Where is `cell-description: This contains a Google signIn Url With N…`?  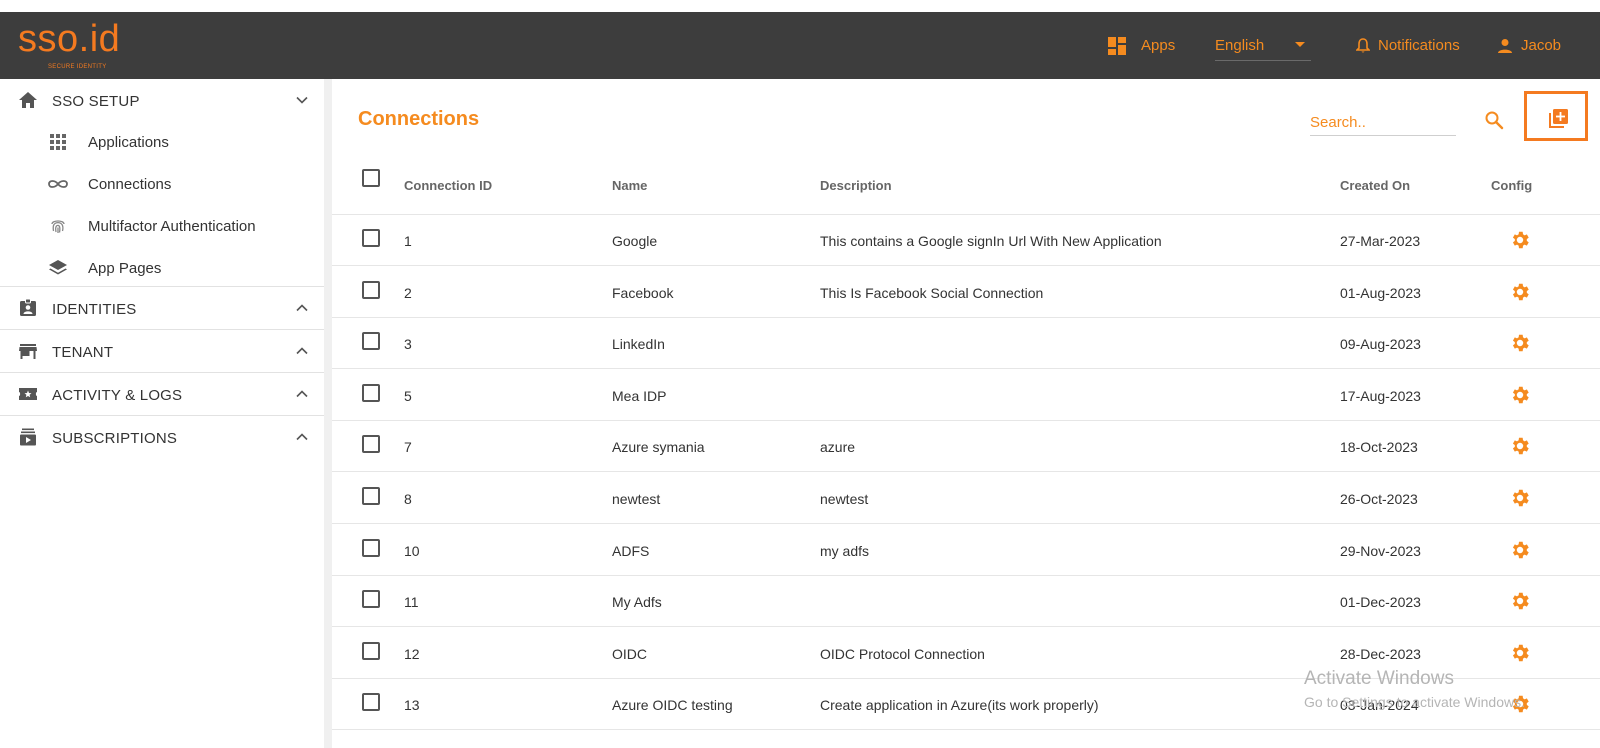 cell-description: This contains a Google signIn Url With N… is located at coordinates (991, 241).